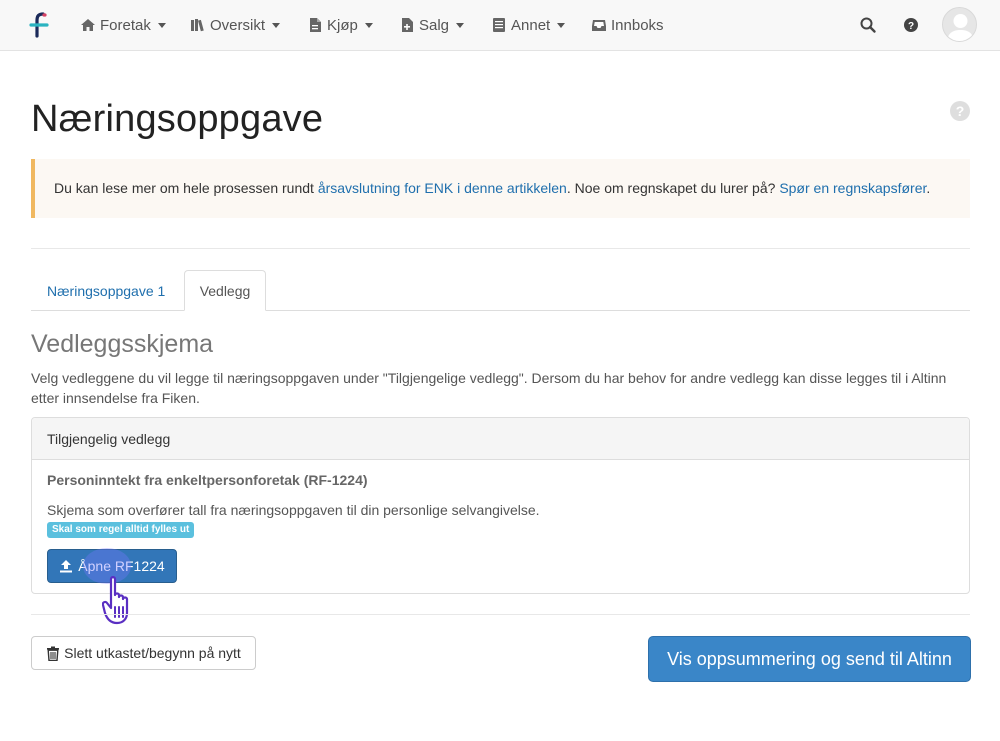 The image size is (1000, 741). I want to click on alert-text: ., so click(928, 188).